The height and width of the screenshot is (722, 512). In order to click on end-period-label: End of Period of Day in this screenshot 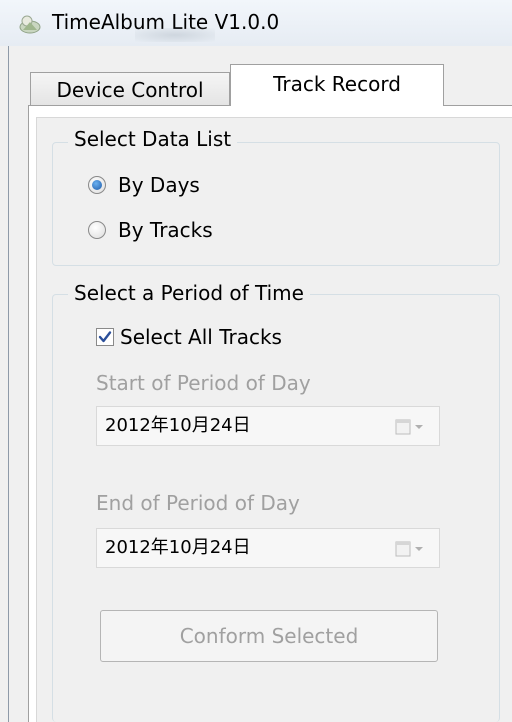, I will do `click(198, 503)`.